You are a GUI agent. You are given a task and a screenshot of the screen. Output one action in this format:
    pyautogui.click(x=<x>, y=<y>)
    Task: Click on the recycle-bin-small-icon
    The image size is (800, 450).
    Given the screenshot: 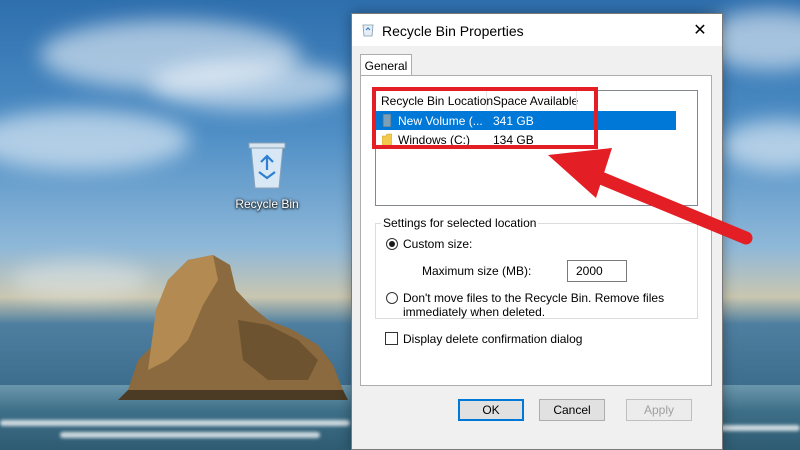 What is the action you would take?
    pyautogui.click(x=368, y=30)
    